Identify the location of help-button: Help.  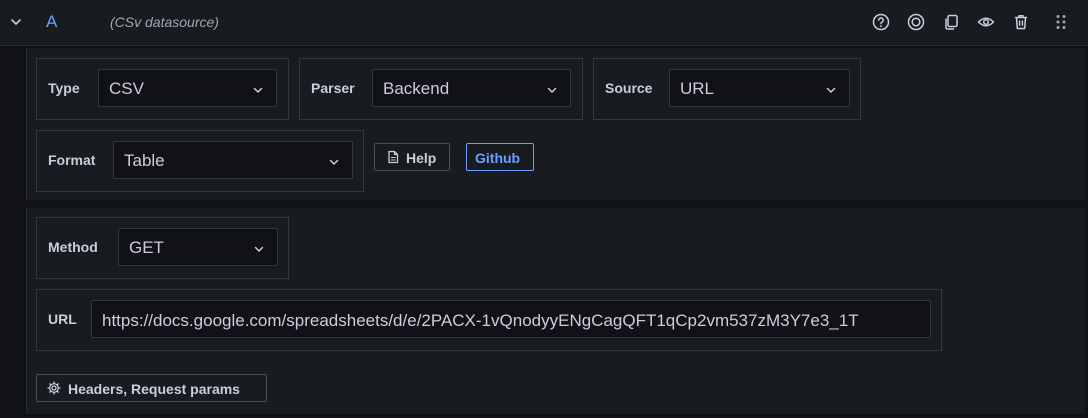
(412, 157).